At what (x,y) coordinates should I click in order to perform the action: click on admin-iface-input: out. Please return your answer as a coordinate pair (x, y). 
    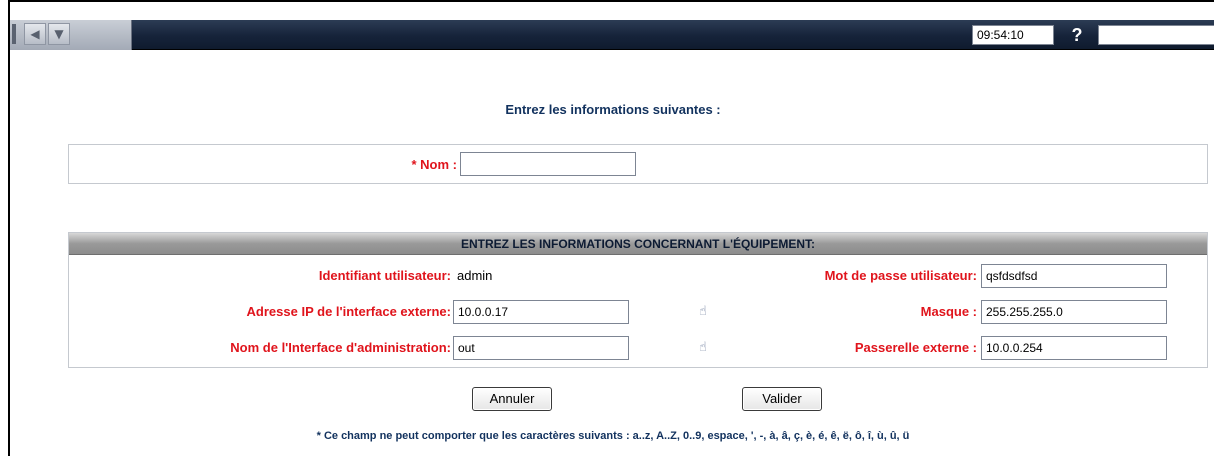
    Looking at the image, I should click on (541, 348).